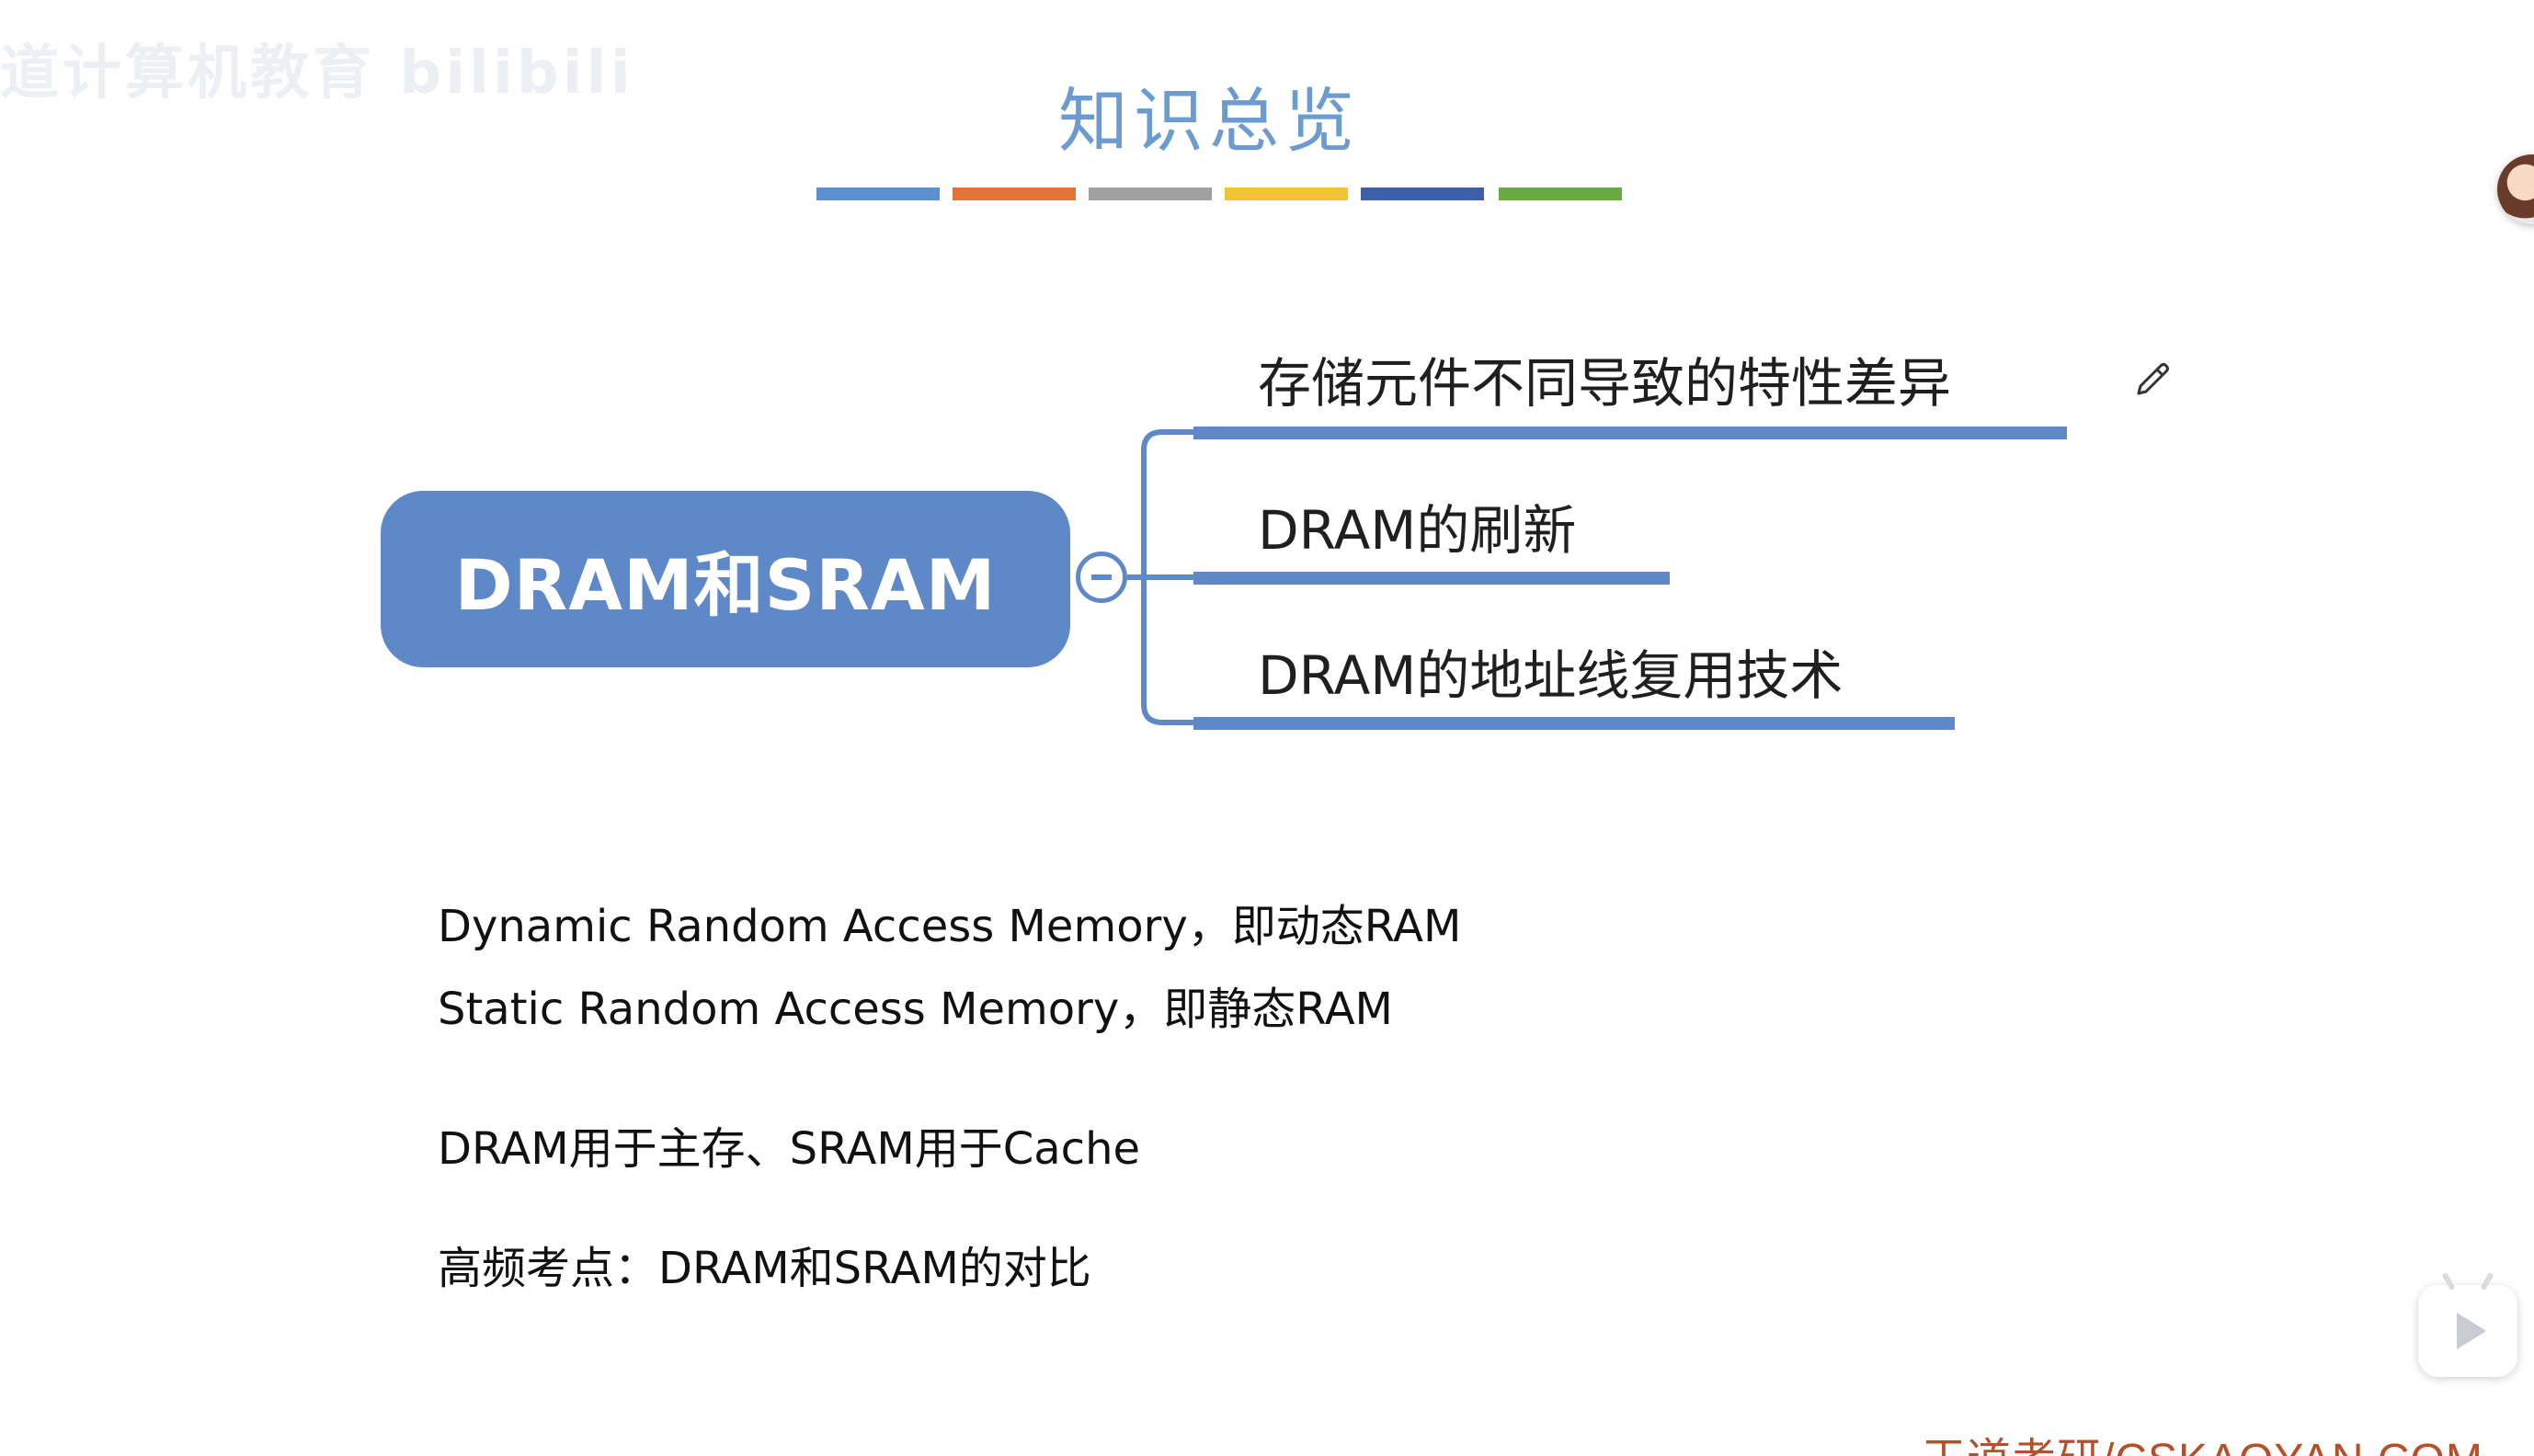  What do you see at coordinates (2472, 1331) in the screenshot?
I see `play-icon` at bounding box center [2472, 1331].